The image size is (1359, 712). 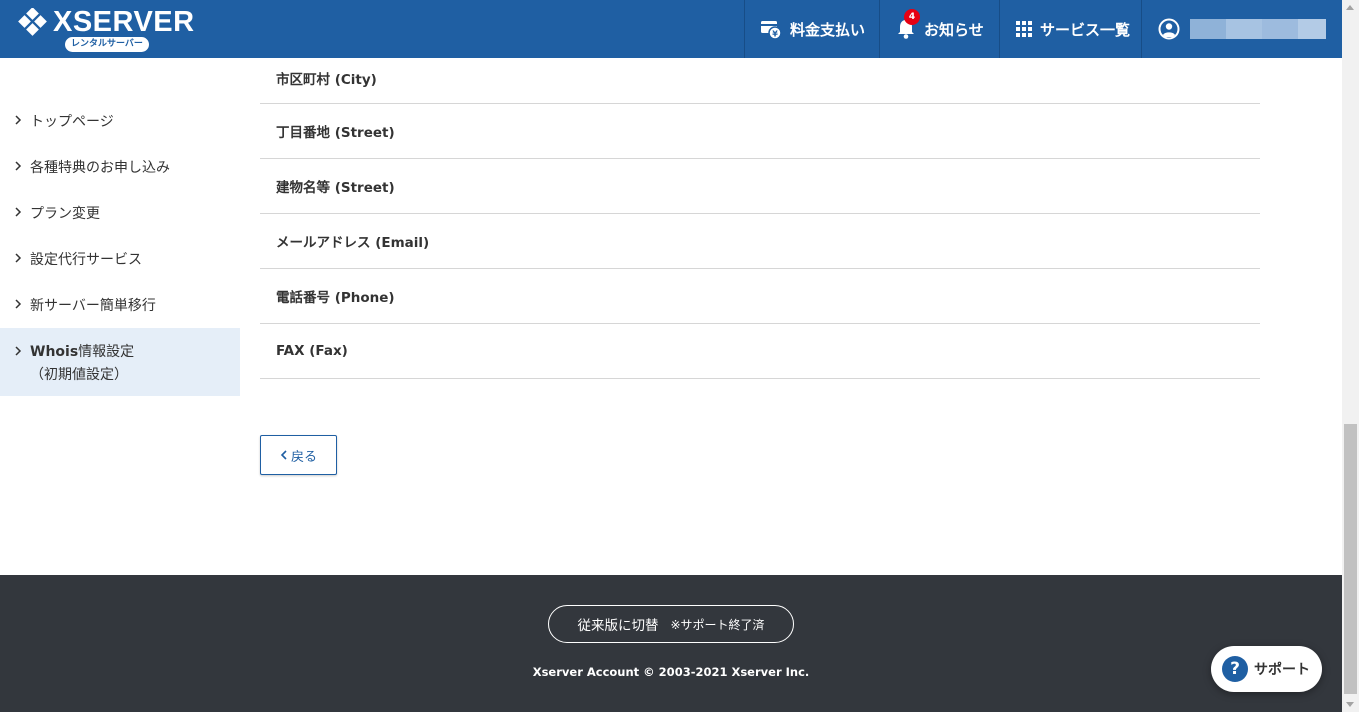 What do you see at coordinates (86, 260) in the screenshot?
I see `sidebar-item-label: 設定代行サービス` at bounding box center [86, 260].